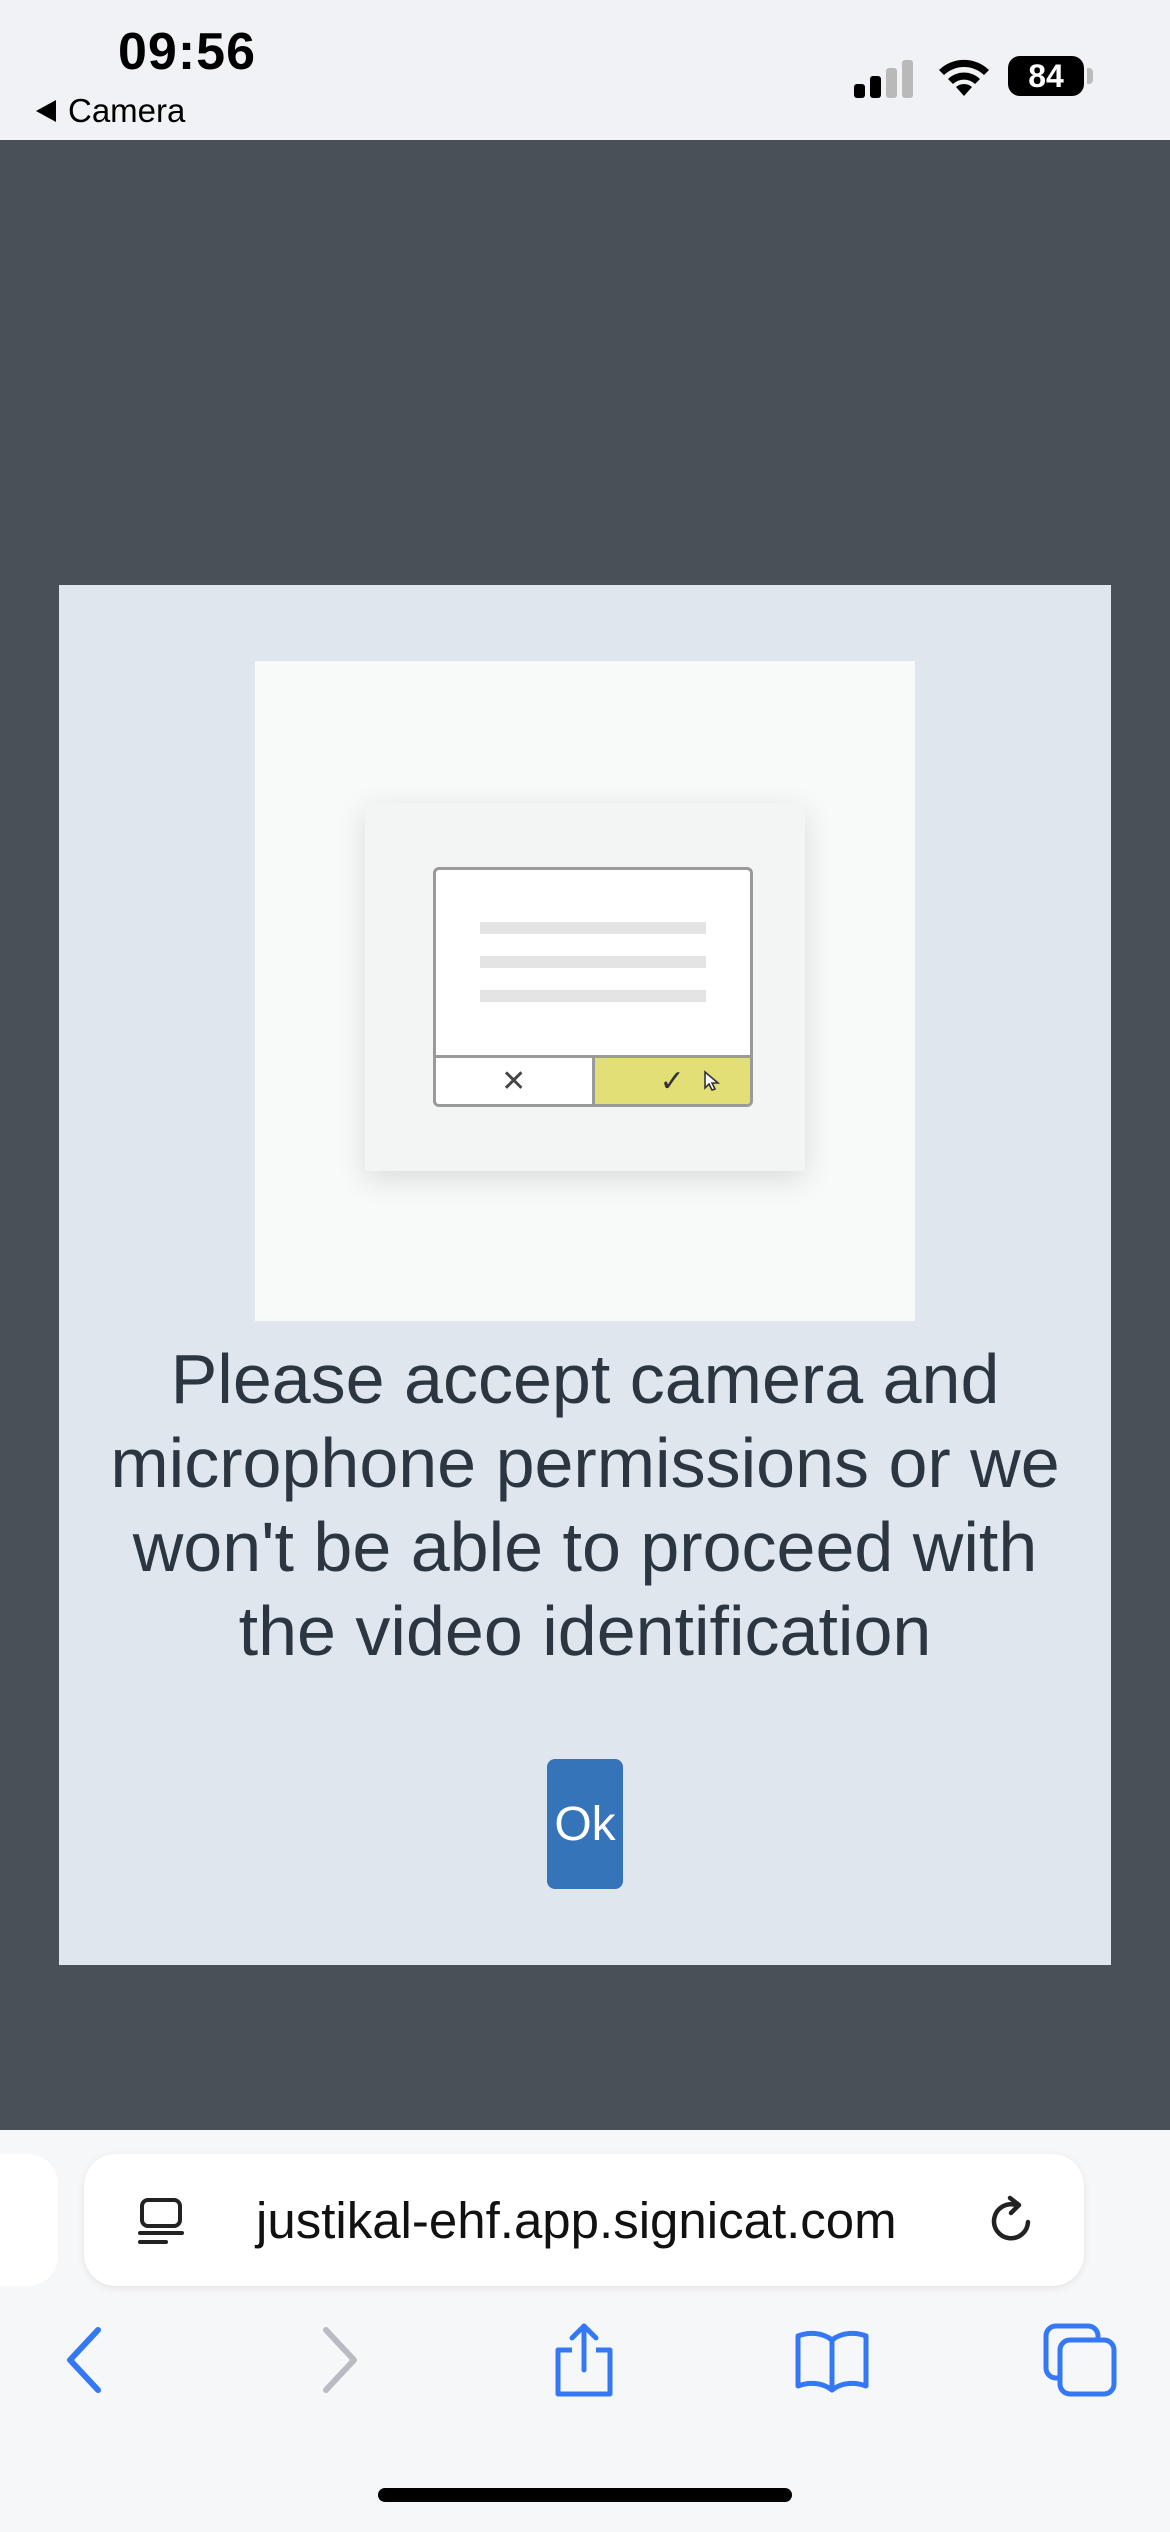  Describe the element at coordinates (576, 2220) in the screenshot. I see `url-text: justikal-ehf.app.signicat.com` at that location.